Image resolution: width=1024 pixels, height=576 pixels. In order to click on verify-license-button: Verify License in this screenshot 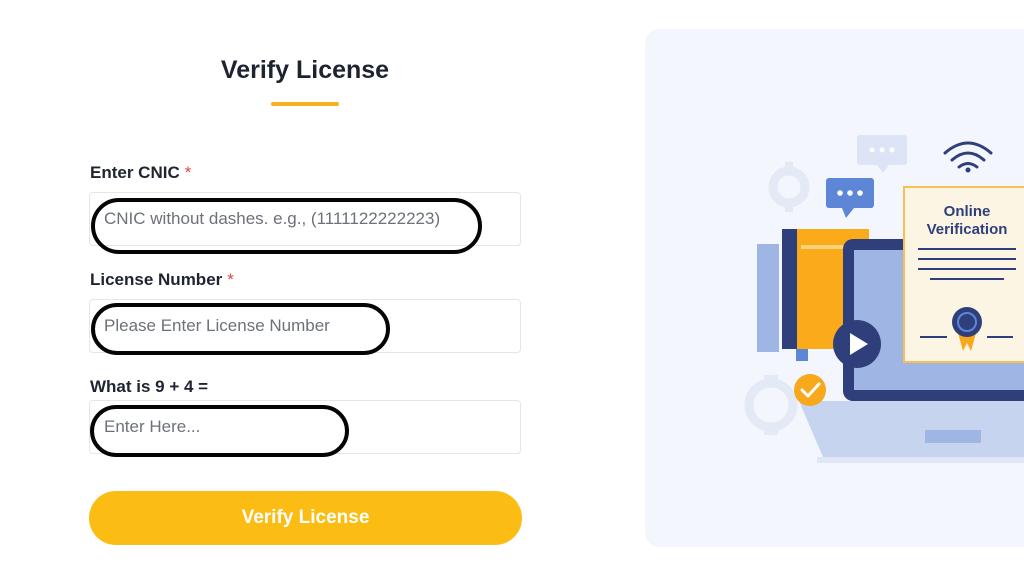, I will do `click(305, 518)`.